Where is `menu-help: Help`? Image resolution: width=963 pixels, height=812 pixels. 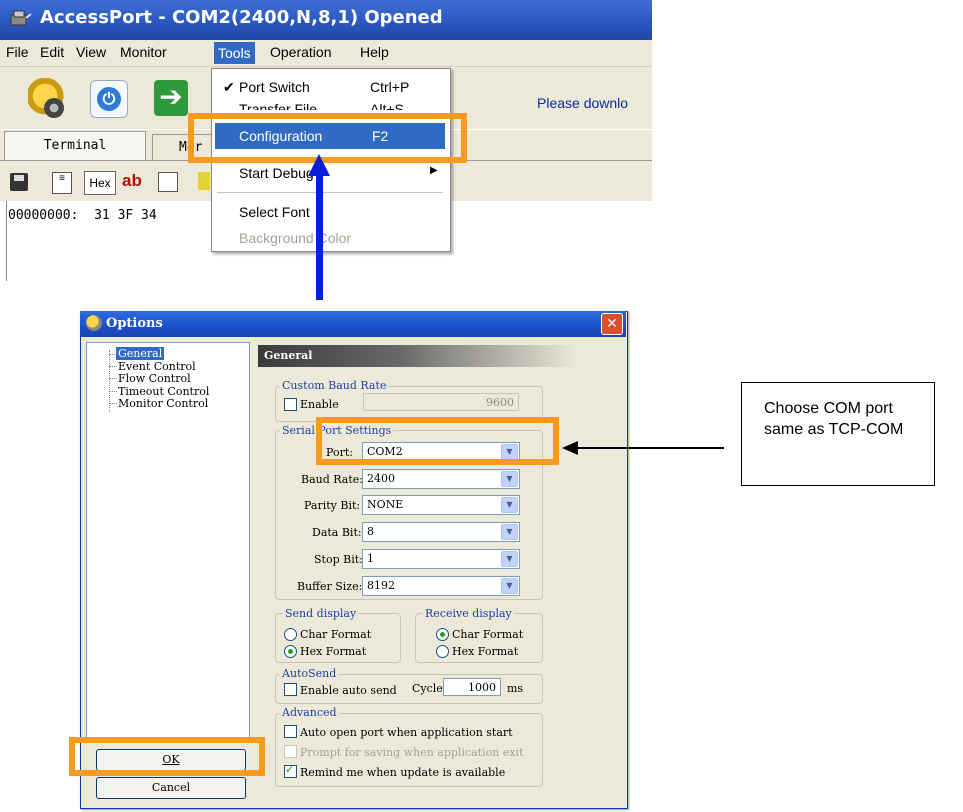 menu-help: Help is located at coordinates (374, 52).